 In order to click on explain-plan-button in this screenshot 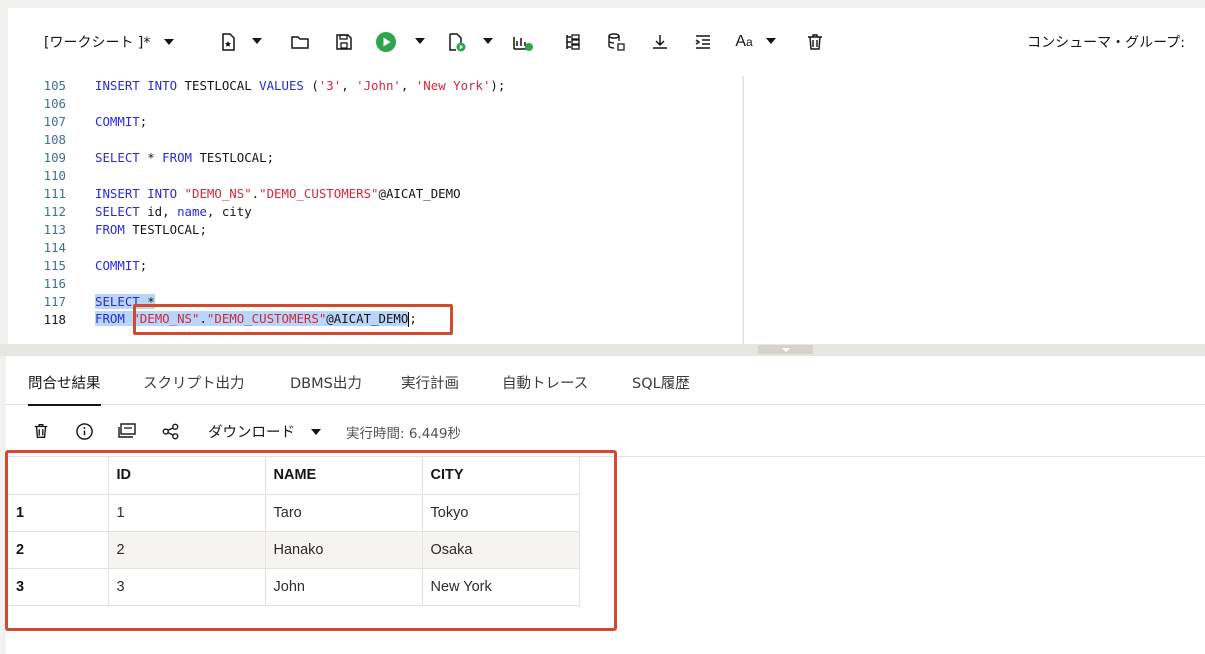, I will do `click(523, 42)`.